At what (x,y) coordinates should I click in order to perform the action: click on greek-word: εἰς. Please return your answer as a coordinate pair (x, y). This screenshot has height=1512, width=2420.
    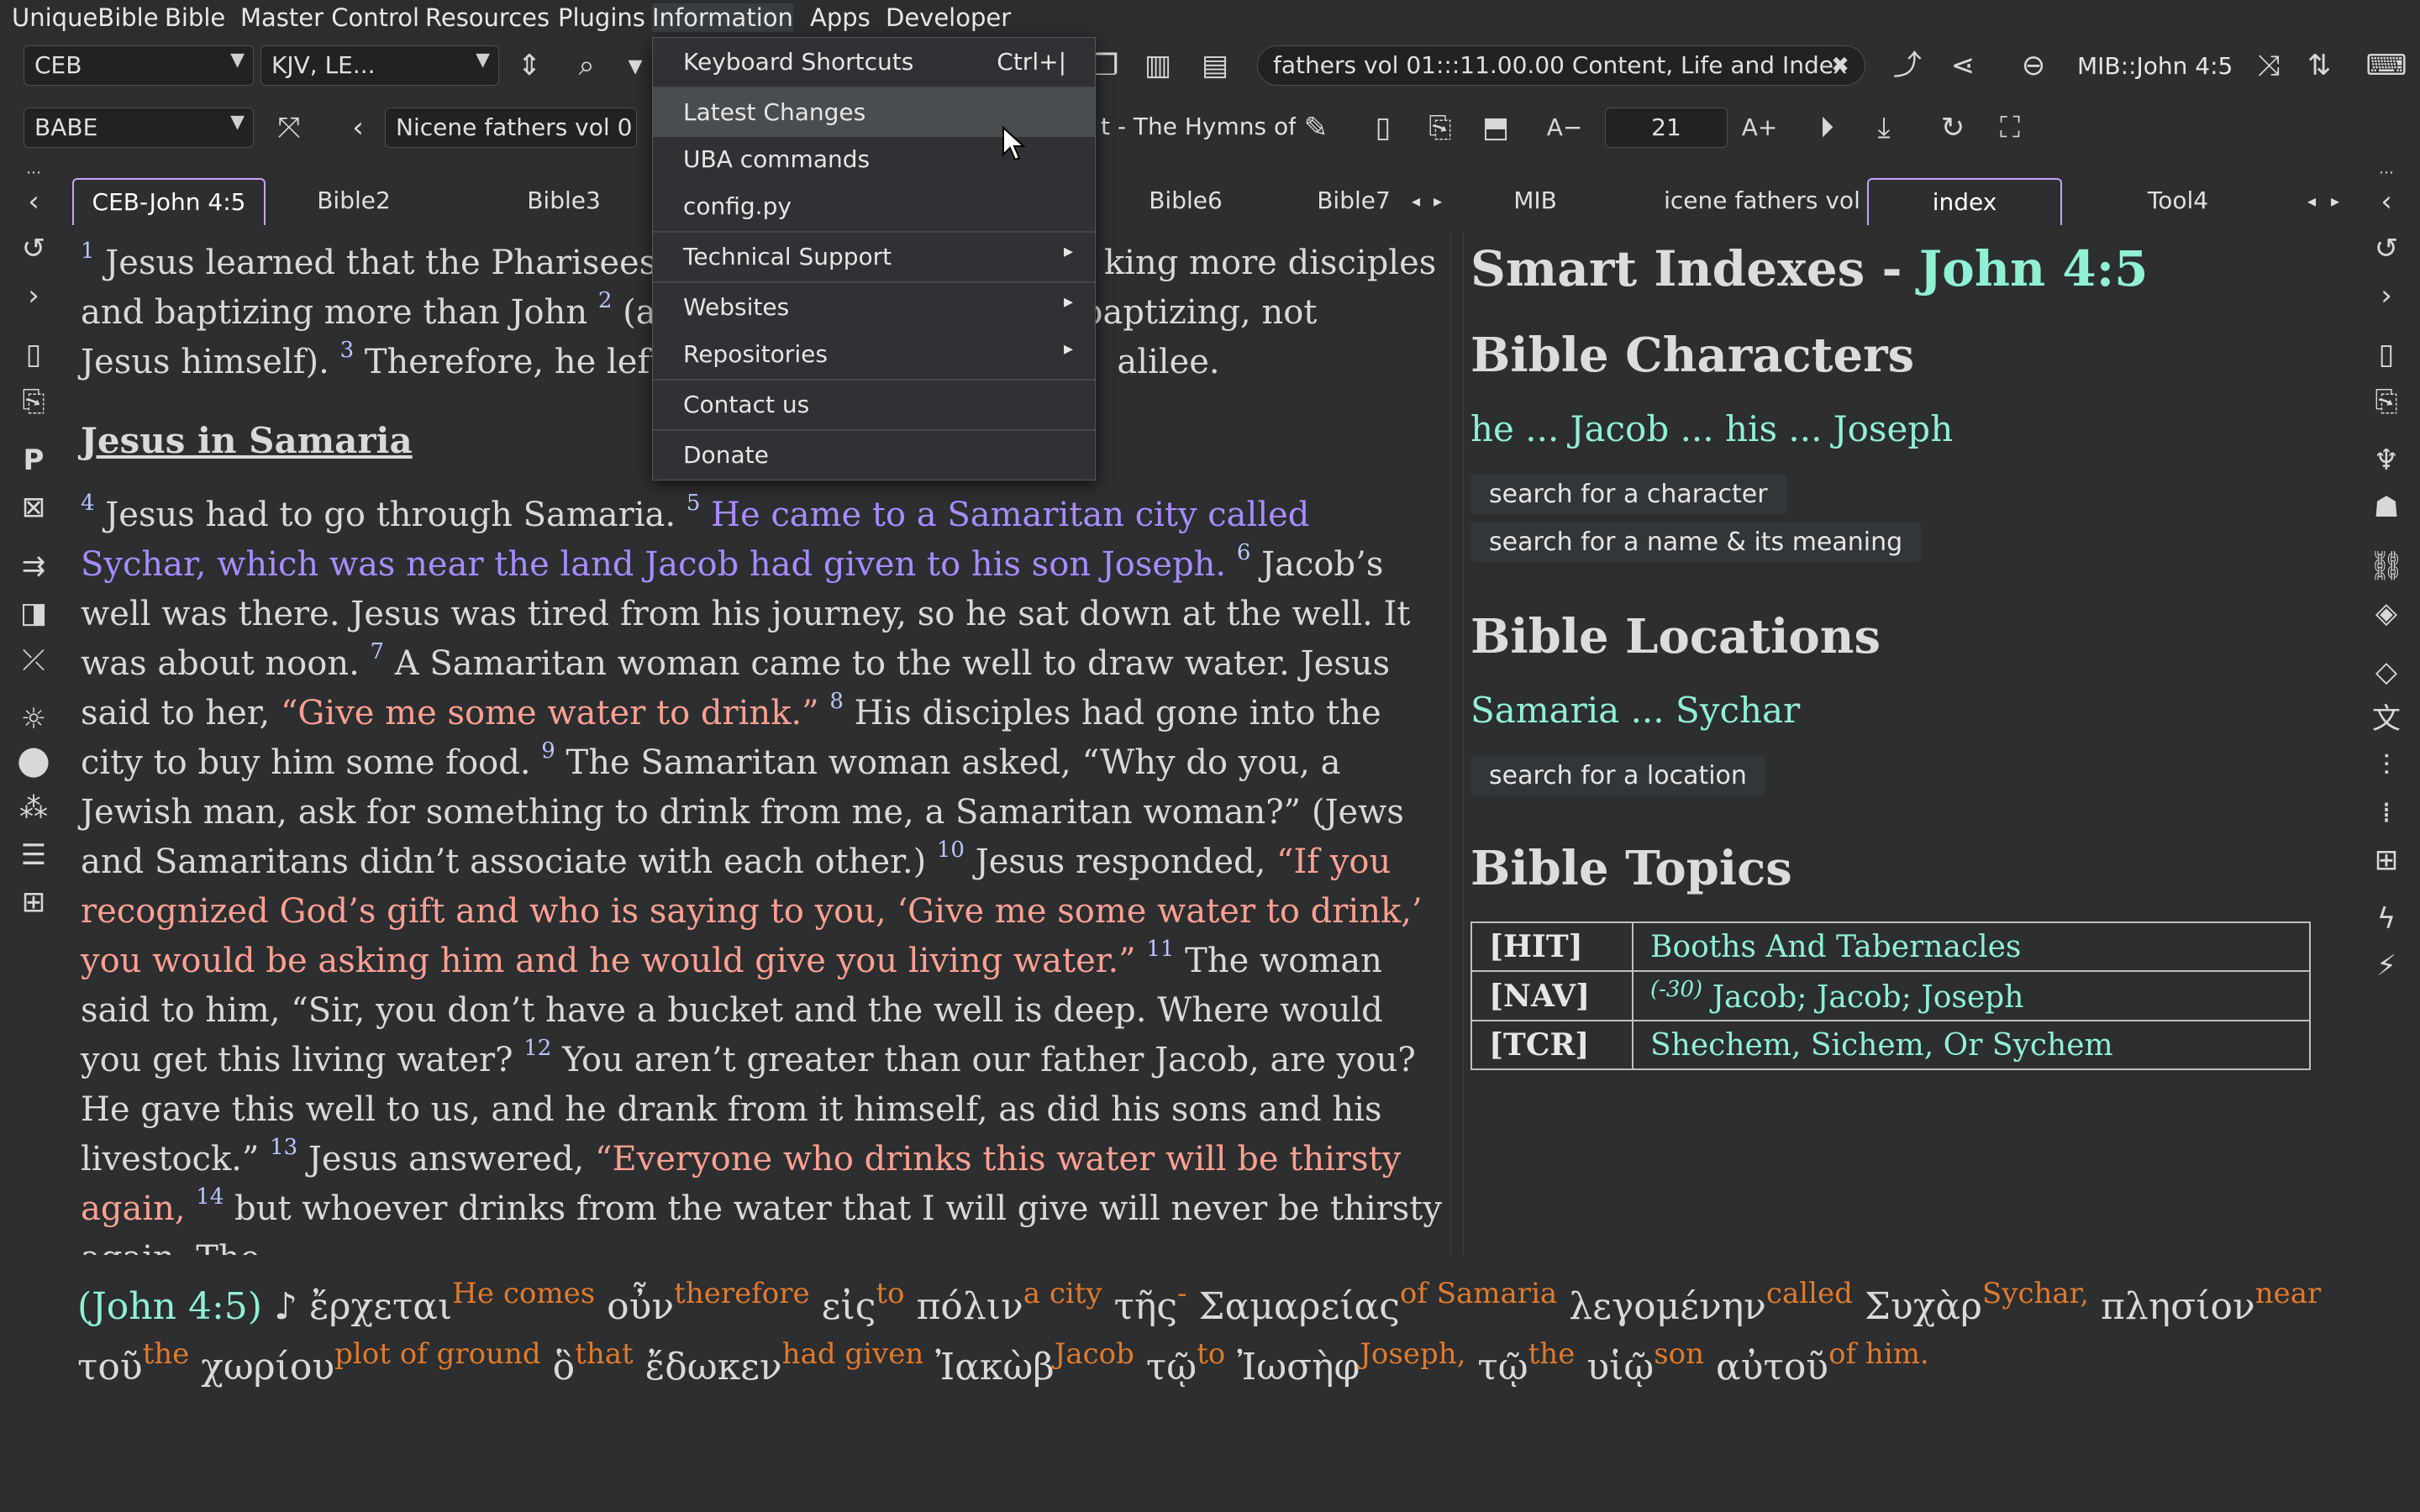
    Looking at the image, I should click on (843, 1306).